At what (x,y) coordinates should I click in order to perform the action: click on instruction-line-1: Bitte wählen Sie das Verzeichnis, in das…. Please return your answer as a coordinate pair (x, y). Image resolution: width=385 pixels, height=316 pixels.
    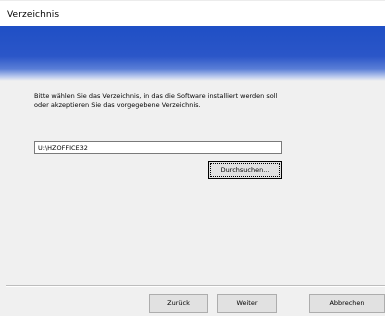
    Looking at the image, I should click on (156, 96).